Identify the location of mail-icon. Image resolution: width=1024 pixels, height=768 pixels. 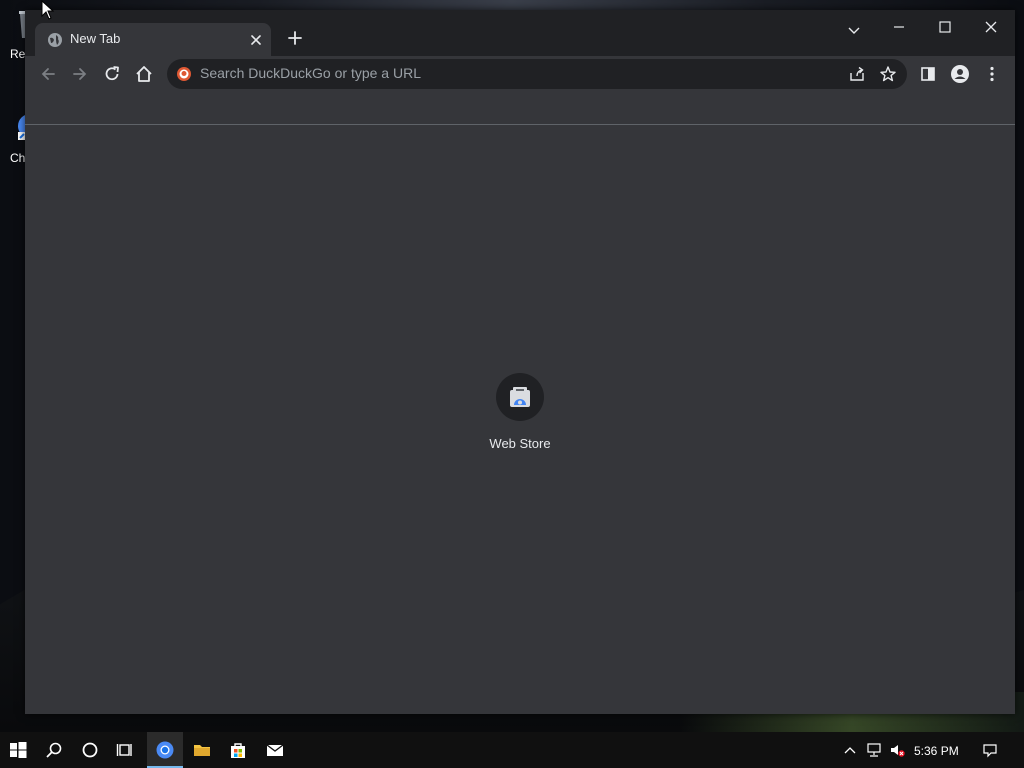
(275, 750).